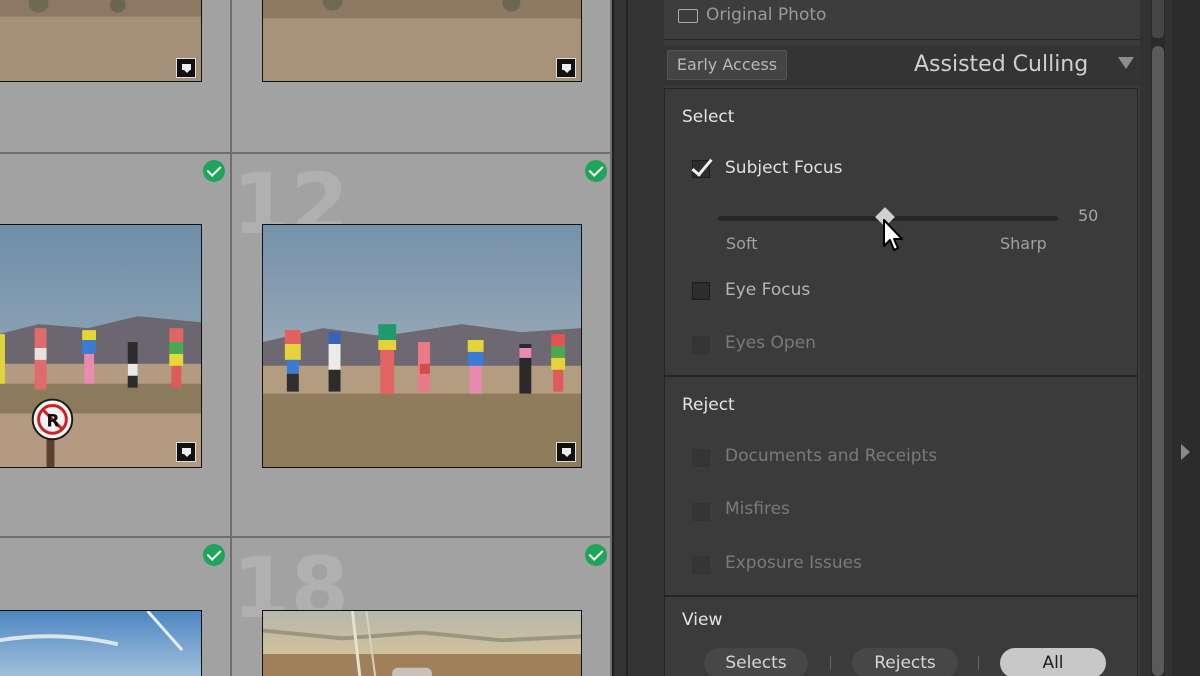 This screenshot has height=676, width=1200. I want to click on section-title: Reject, so click(708, 405).